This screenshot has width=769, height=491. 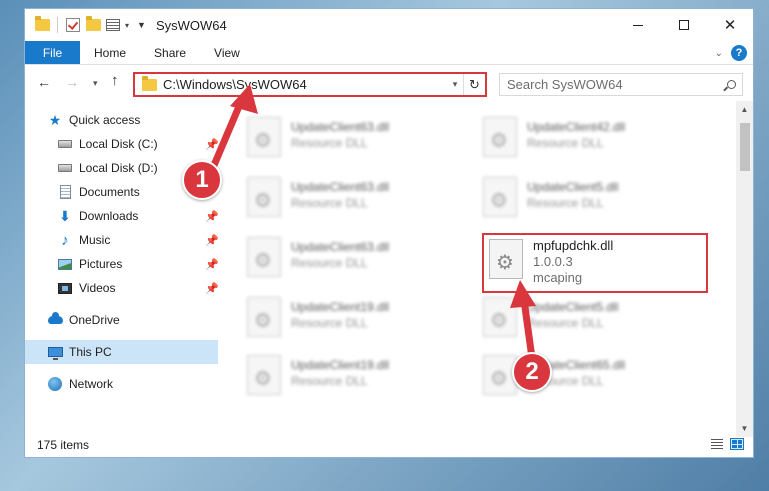 I want to click on details-view-icon, so click(x=717, y=444).